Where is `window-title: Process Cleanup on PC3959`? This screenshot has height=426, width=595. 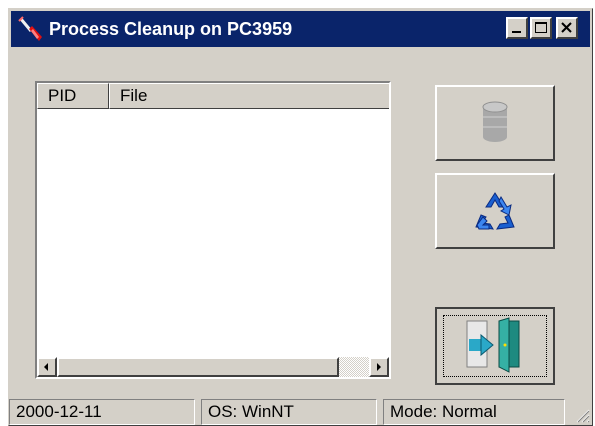
window-title: Process Cleanup on PC3959 is located at coordinates (171, 29).